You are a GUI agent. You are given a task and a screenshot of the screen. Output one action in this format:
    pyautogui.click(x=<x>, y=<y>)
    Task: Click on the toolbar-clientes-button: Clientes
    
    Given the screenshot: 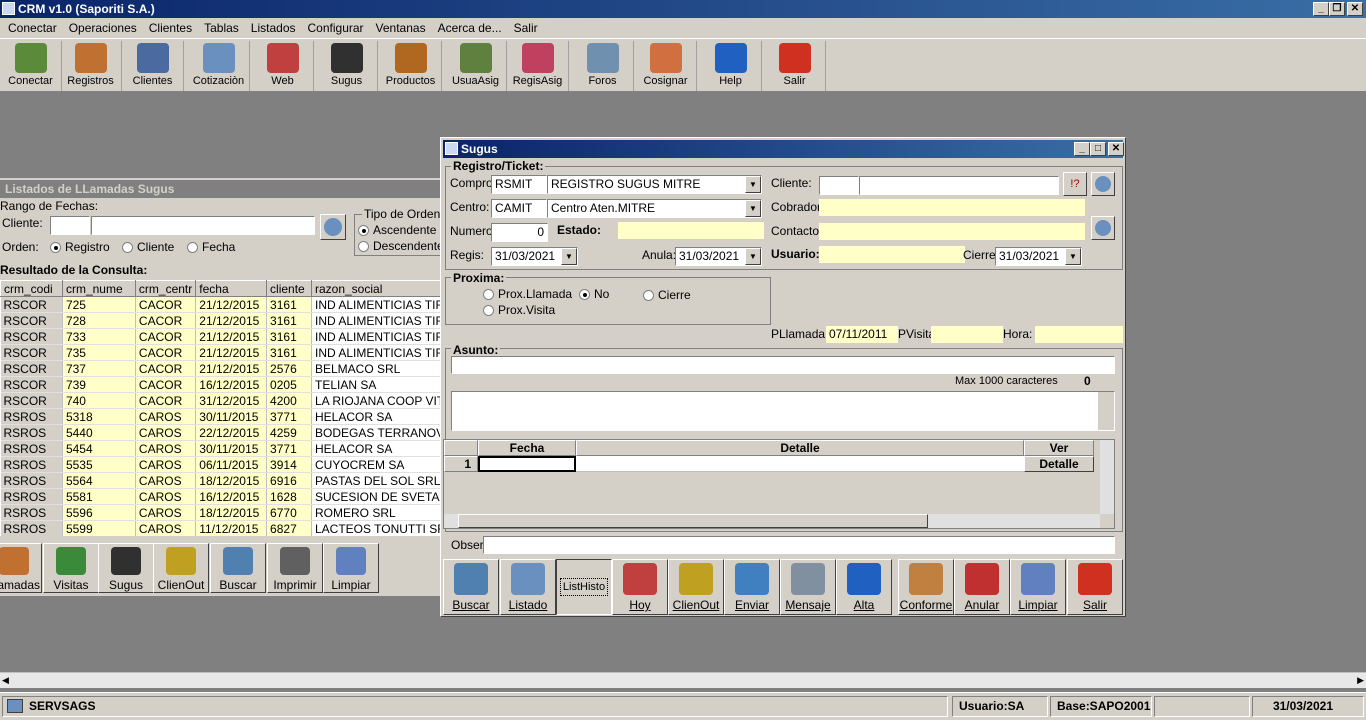 What is the action you would take?
    pyautogui.click(x=153, y=66)
    